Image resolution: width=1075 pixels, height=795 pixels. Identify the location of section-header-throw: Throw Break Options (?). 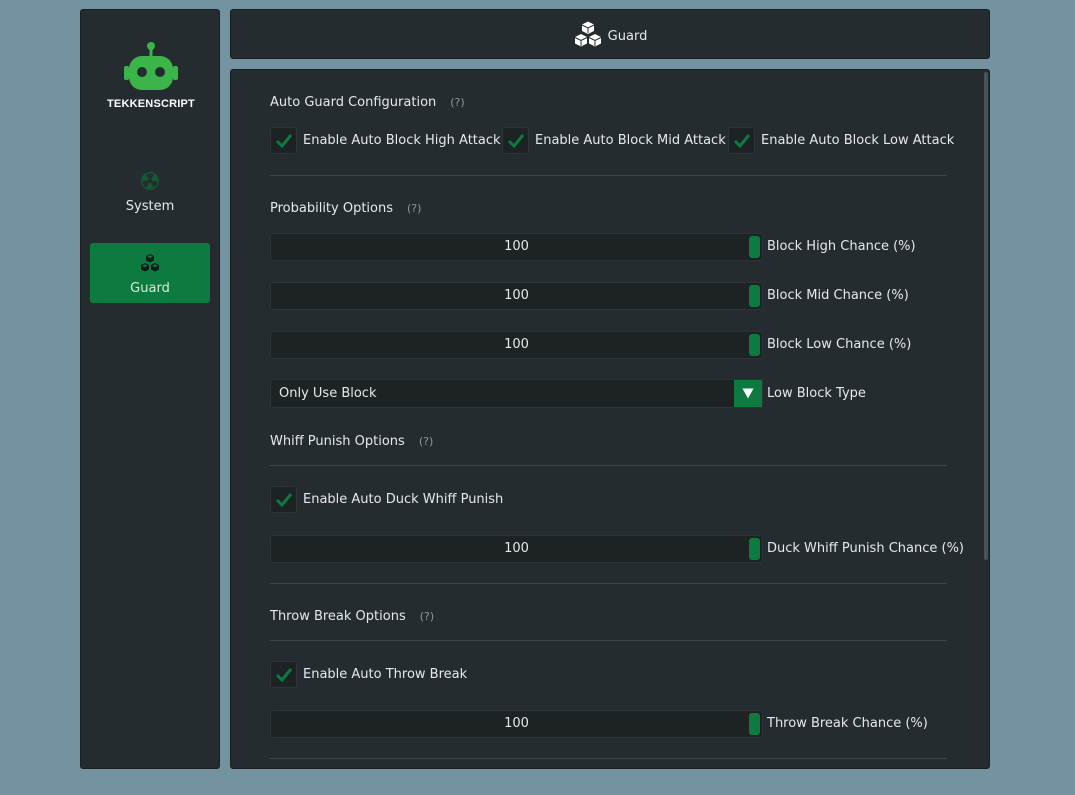
(352, 614).